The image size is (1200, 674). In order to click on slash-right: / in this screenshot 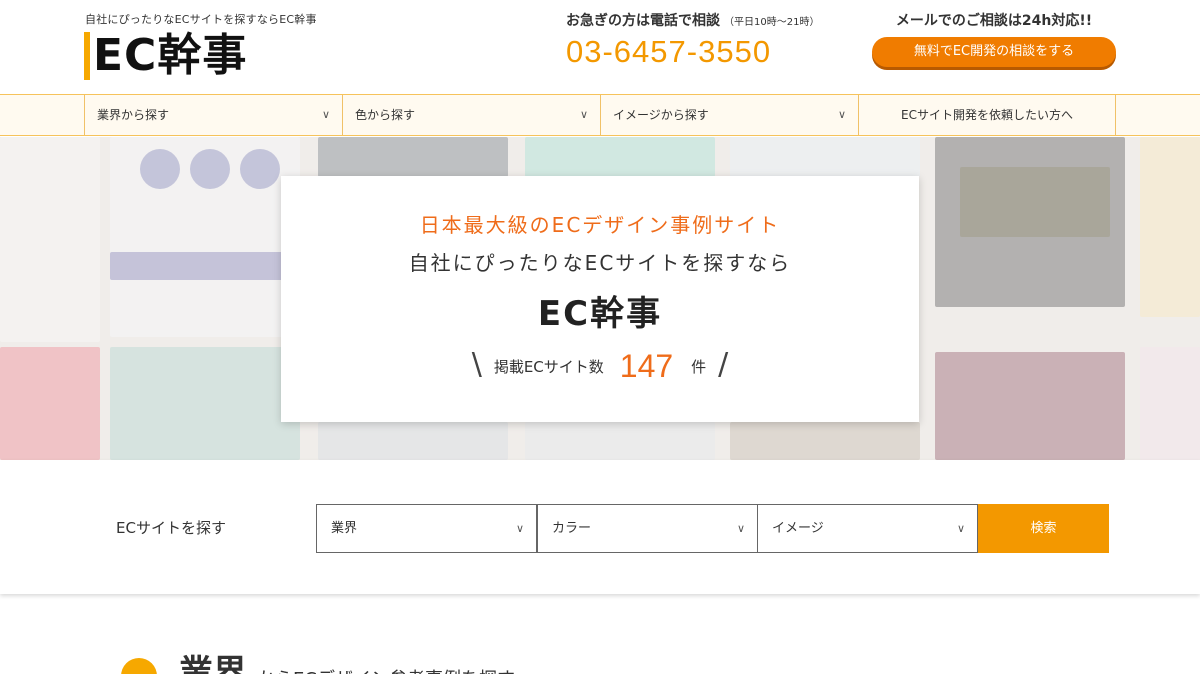, I will do `click(723, 364)`.